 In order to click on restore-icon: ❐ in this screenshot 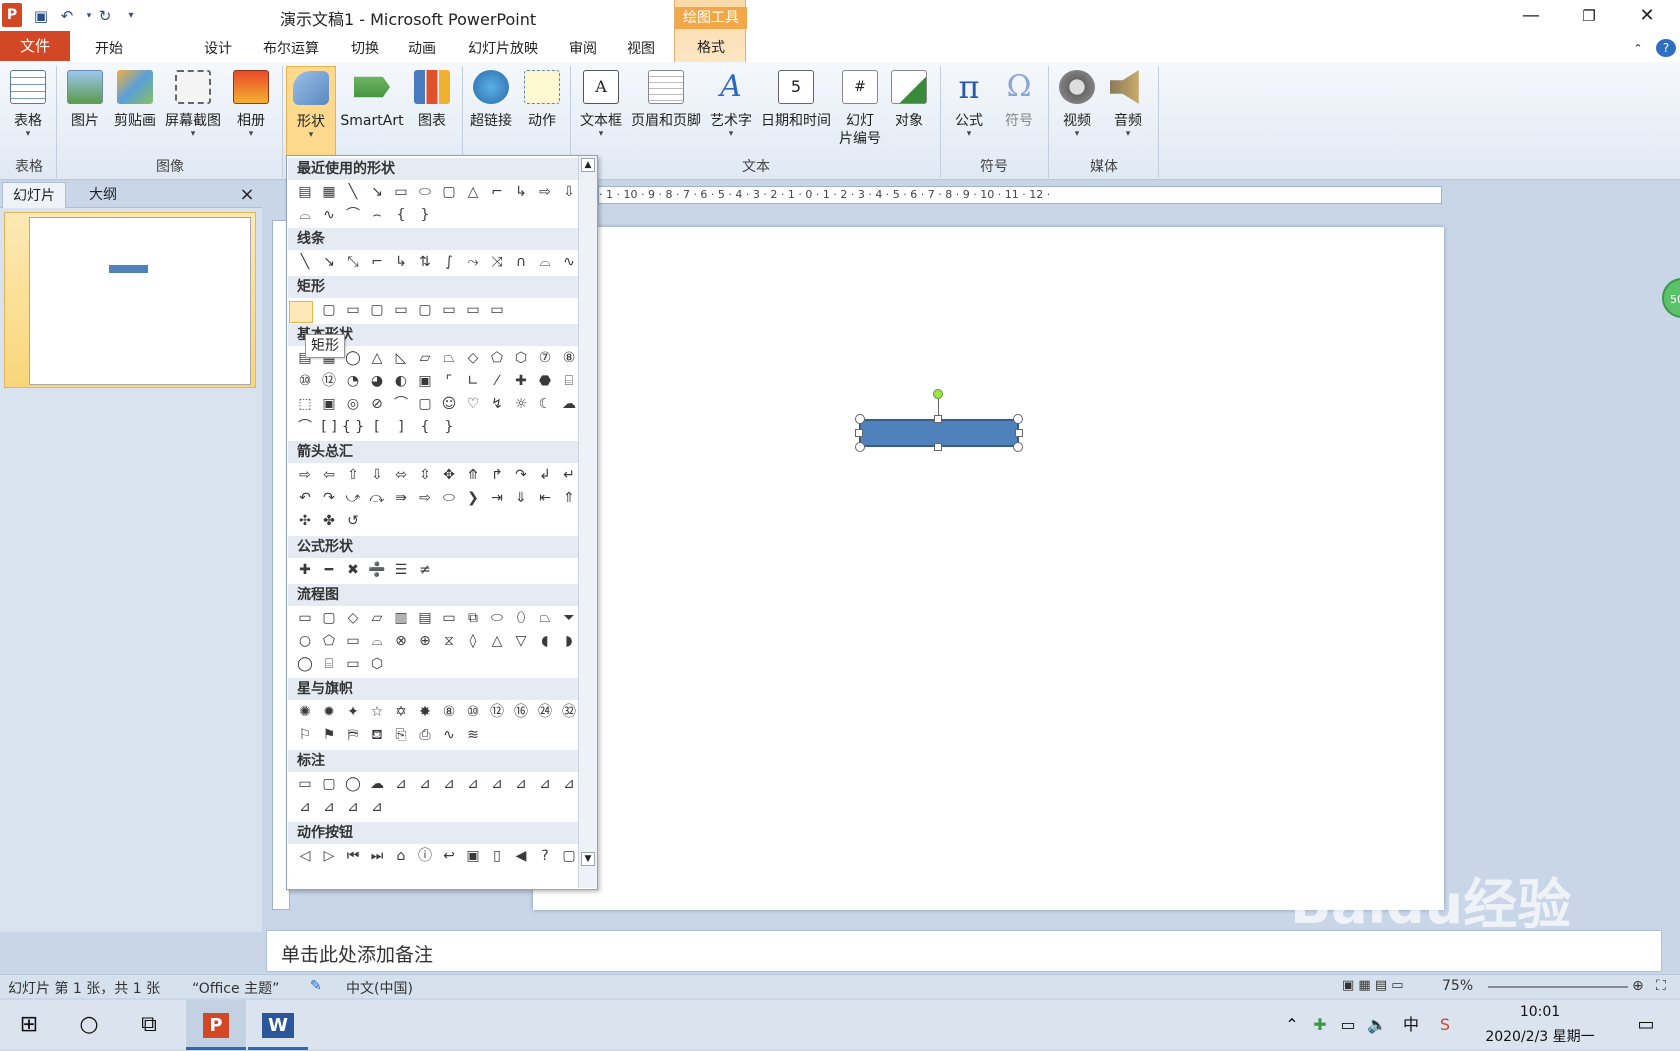, I will do `click(1589, 16)`.